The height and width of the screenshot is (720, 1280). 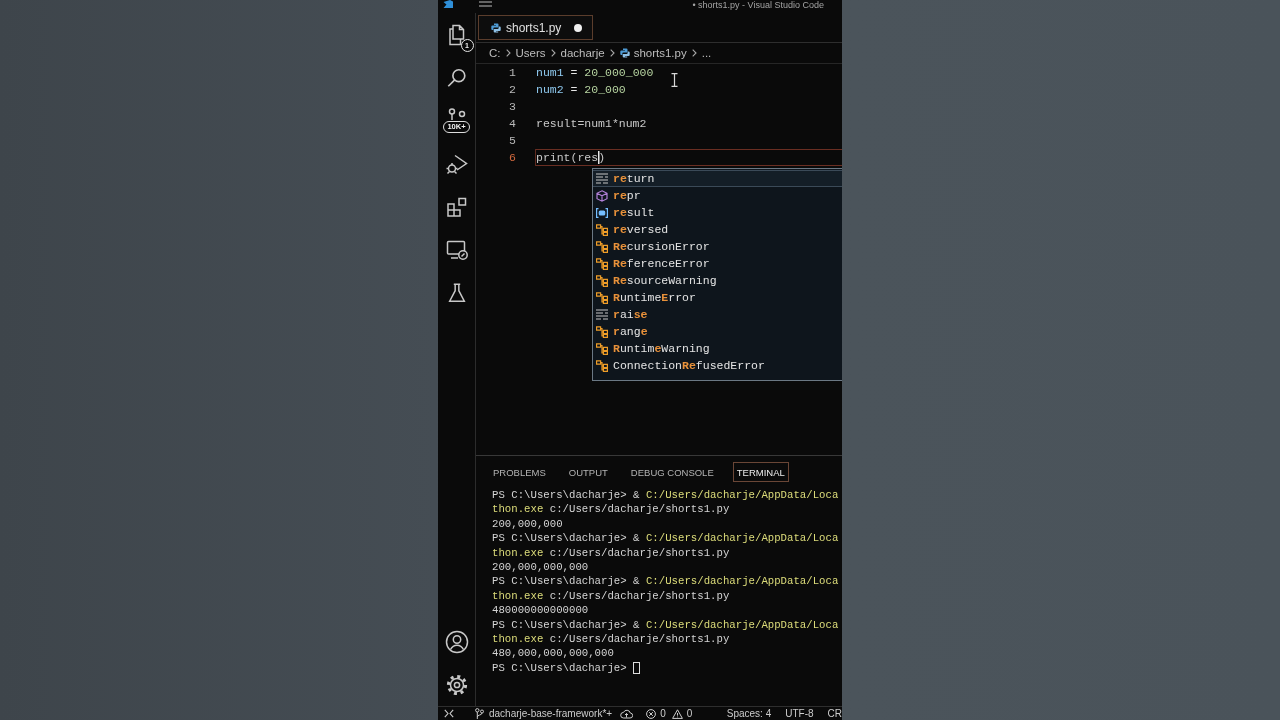 What do you see at coordinates (540, 610) in the screenshot?
I see `terminal-line: 480000000000000` at bounding box center [540, 610].